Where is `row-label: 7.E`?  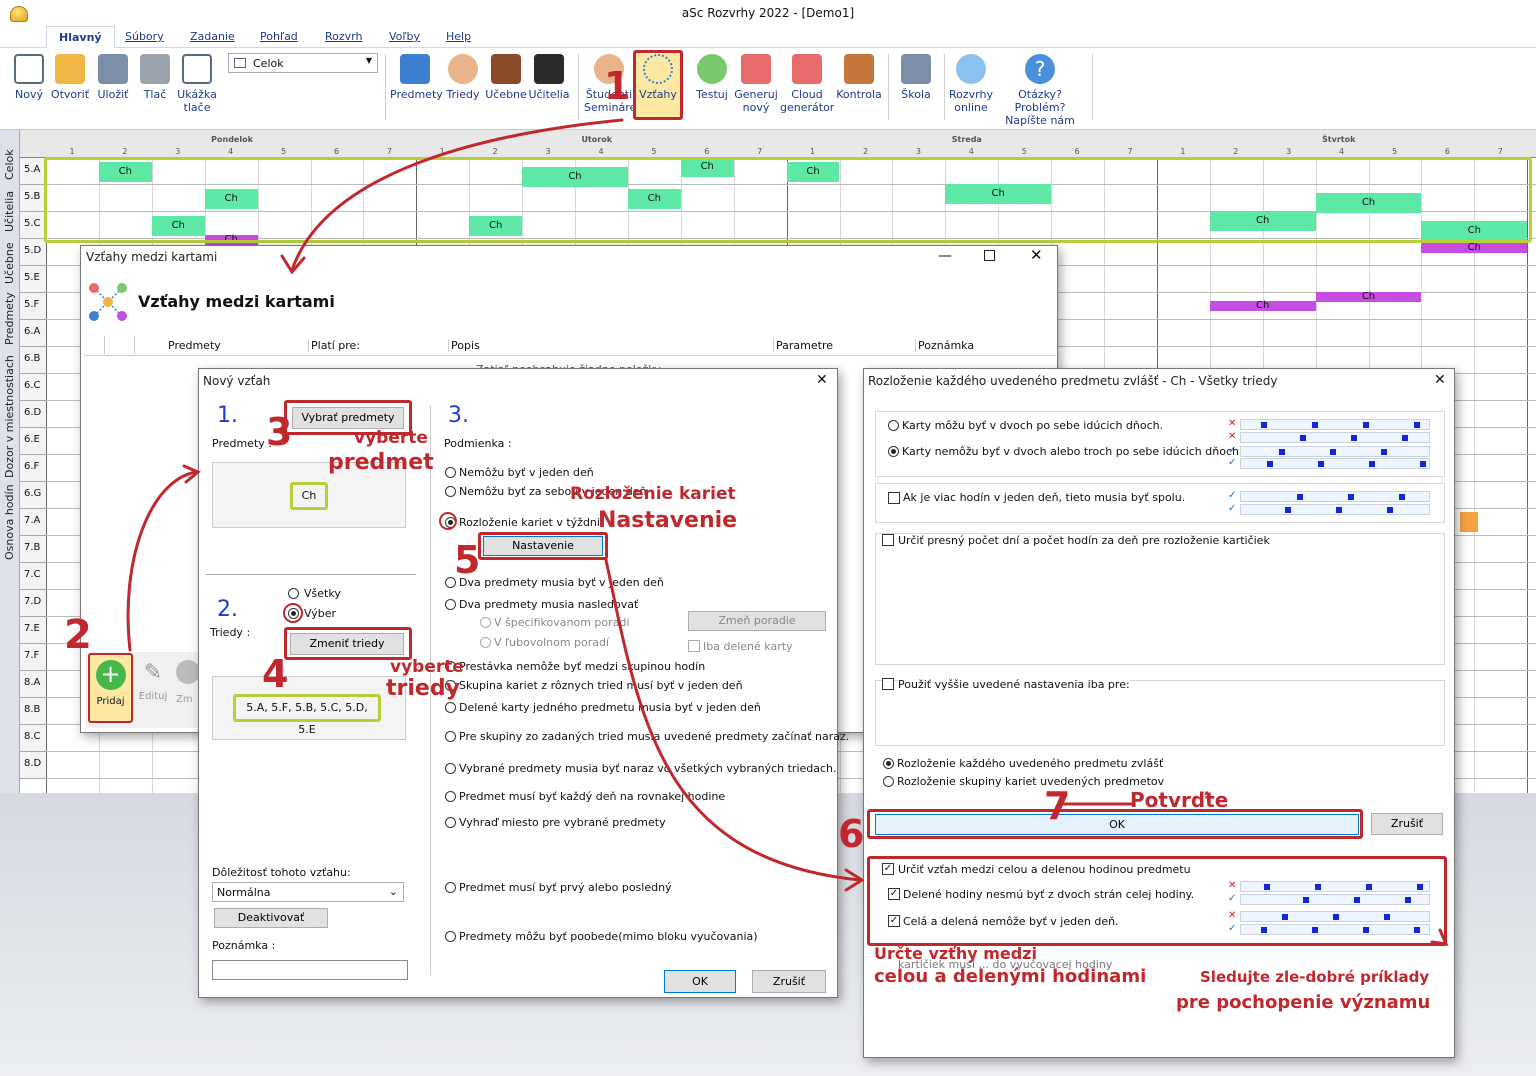
row-label: 7.E is located at coordinates (33, 630).